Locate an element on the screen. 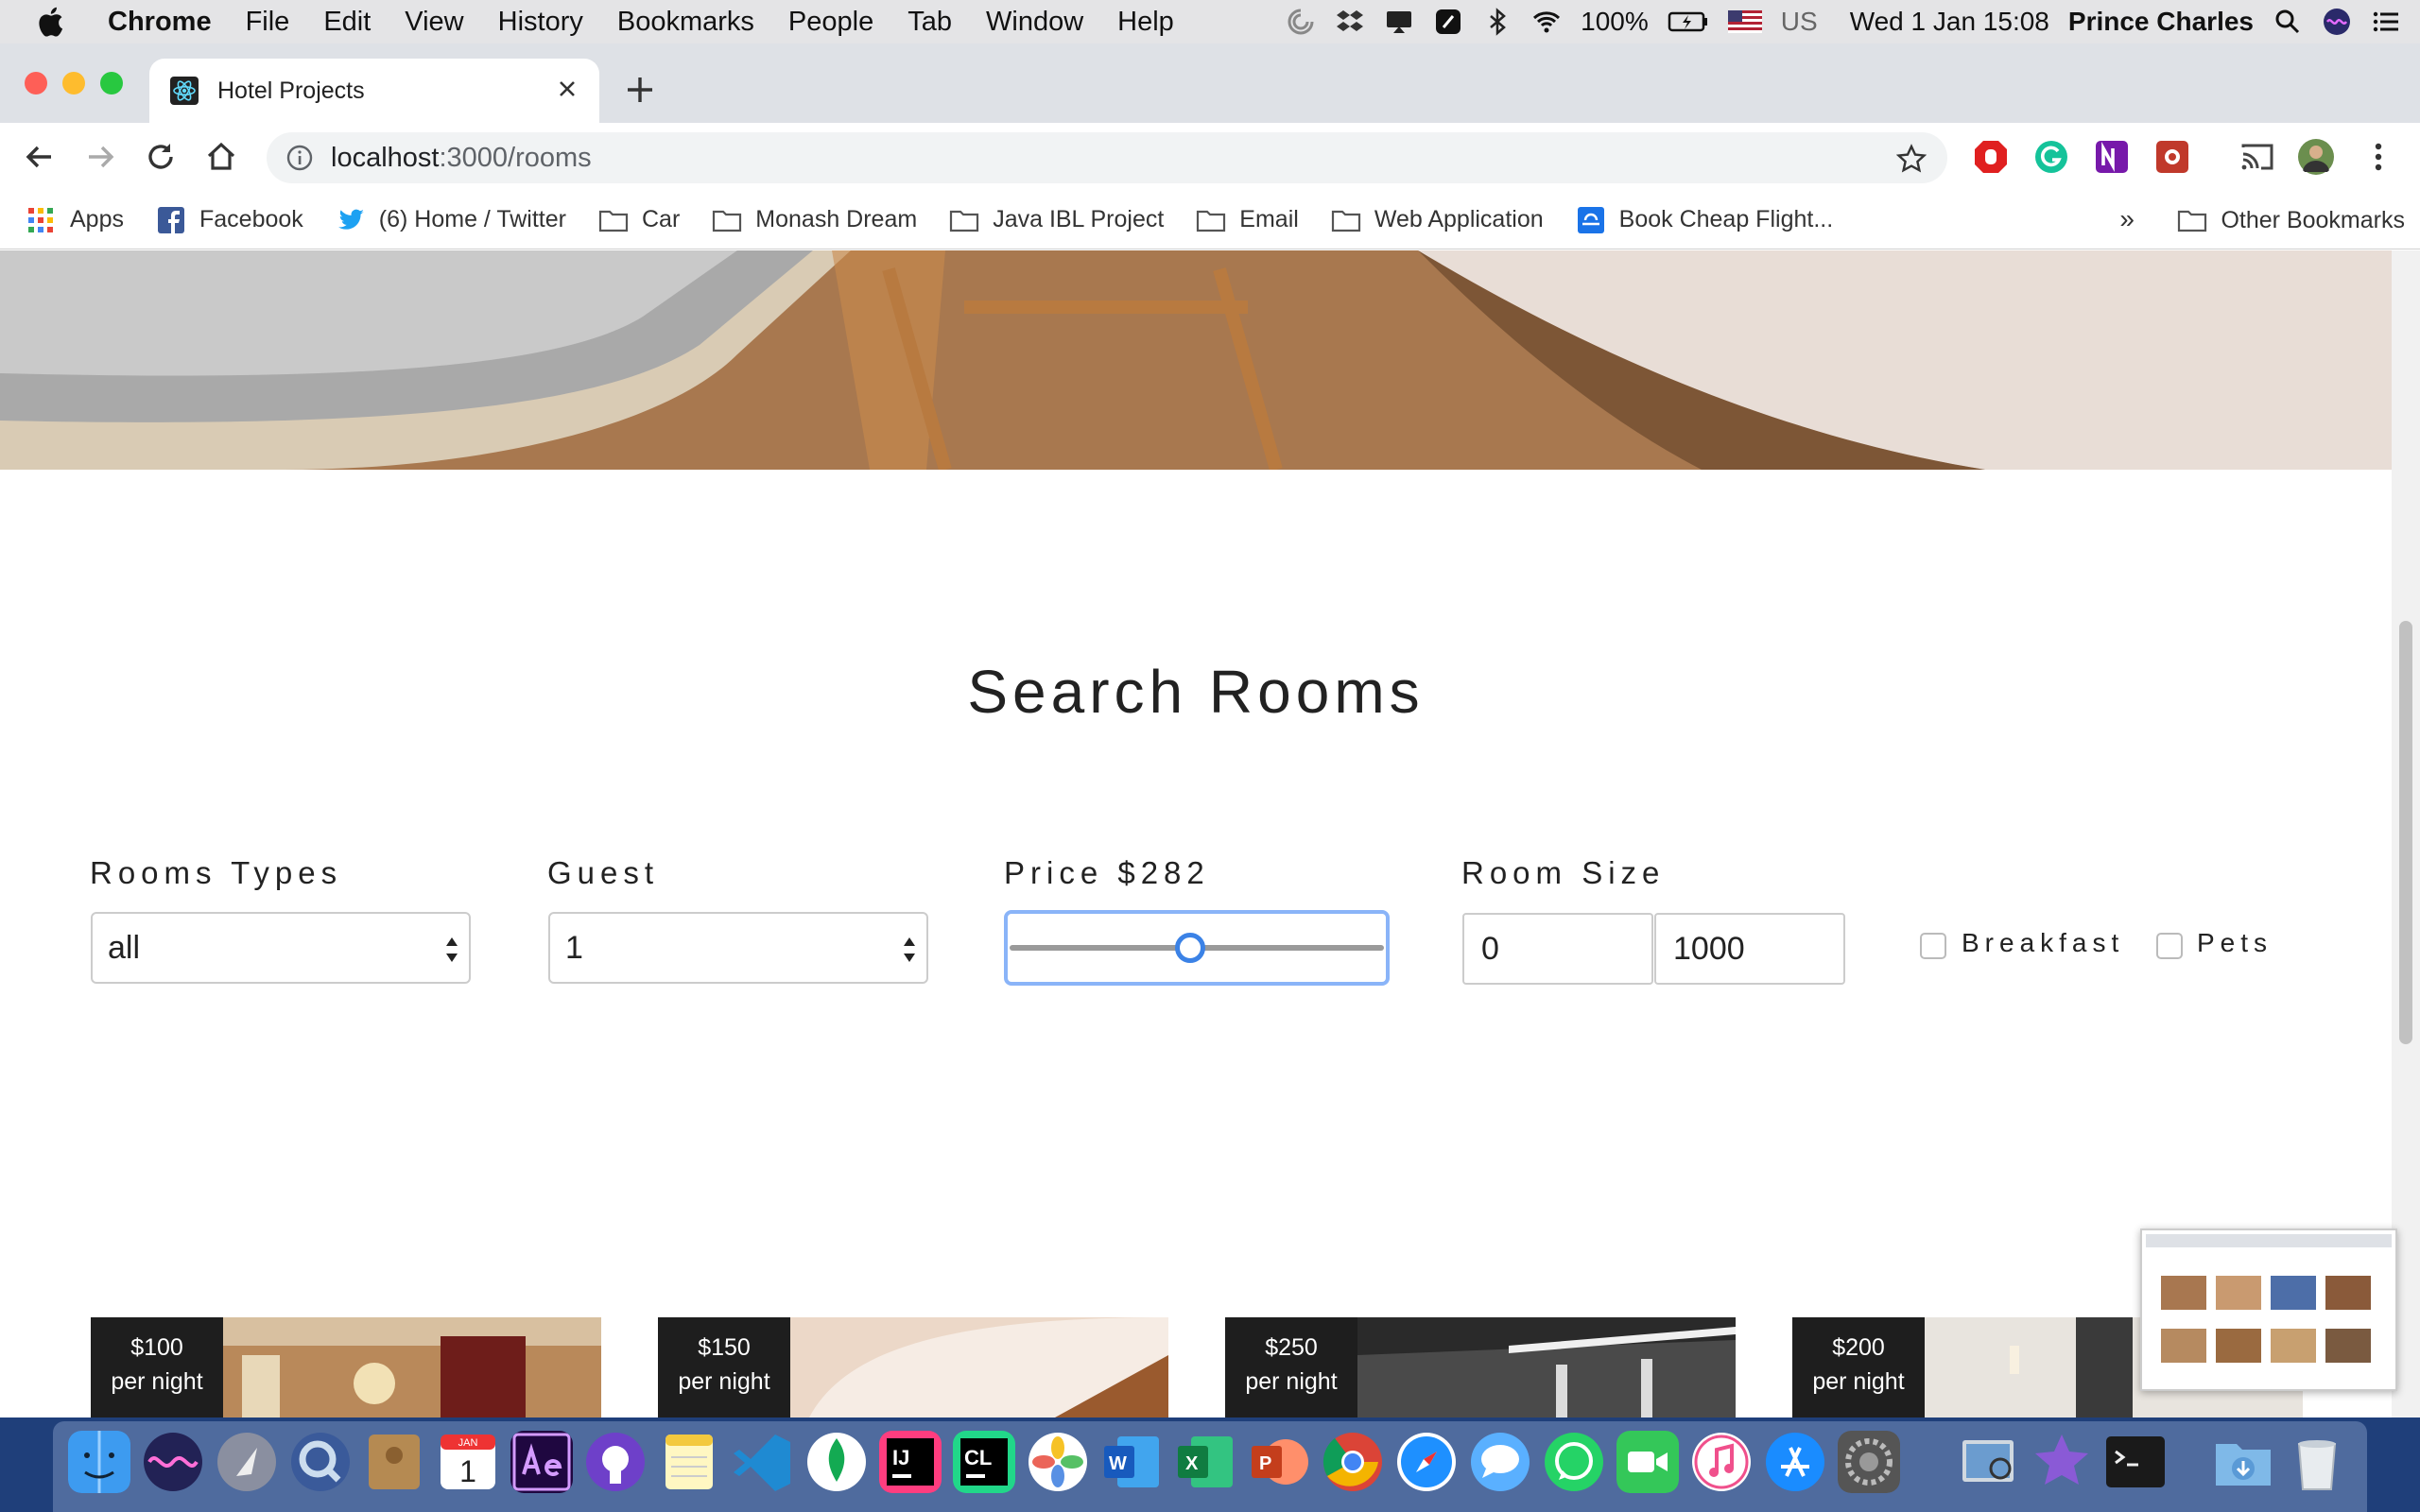  grammarly-extension-icon is located at coordinates (2051, 157).